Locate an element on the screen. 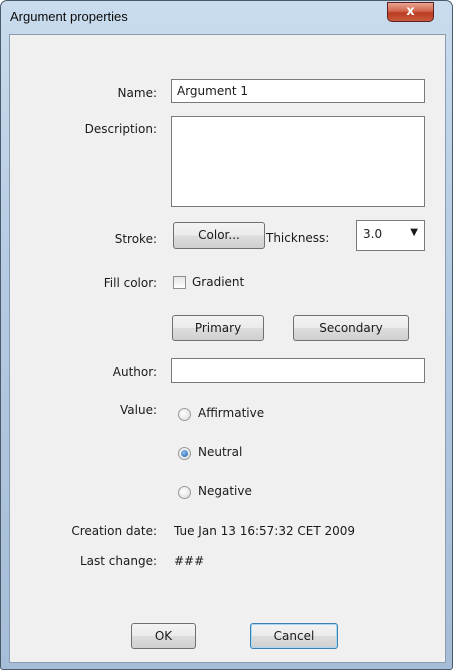 The height and width of the screenshot is (672, 455). creation-date-label: Creation date: is located at coordinates (114, 531).